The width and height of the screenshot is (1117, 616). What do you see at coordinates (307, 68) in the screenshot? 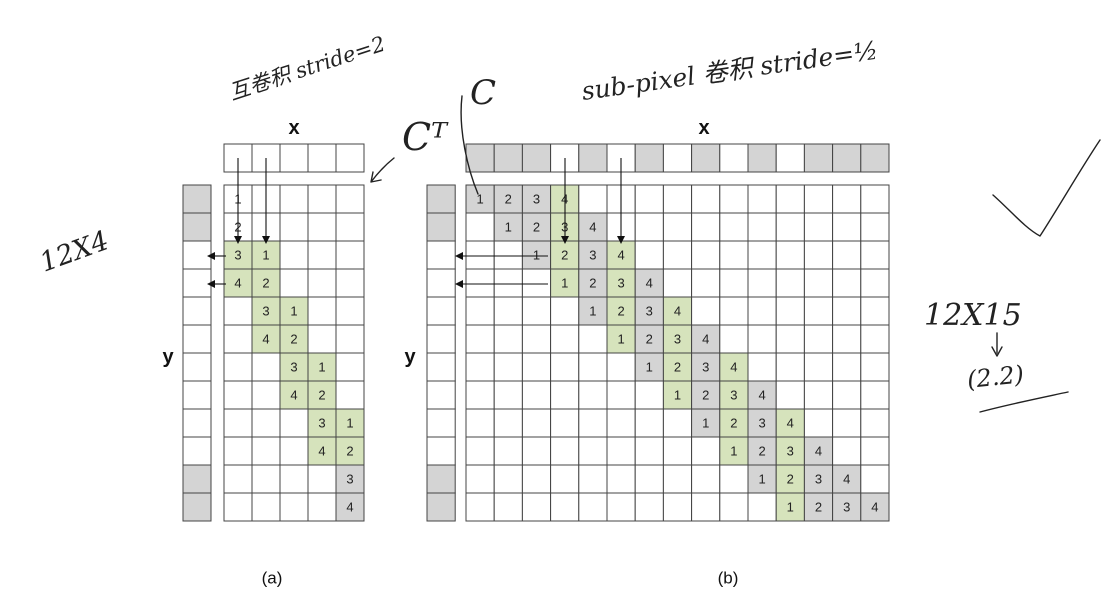
I see `left-title-annotation: 互卷积 stride=2` at bounding box center [307, 68].